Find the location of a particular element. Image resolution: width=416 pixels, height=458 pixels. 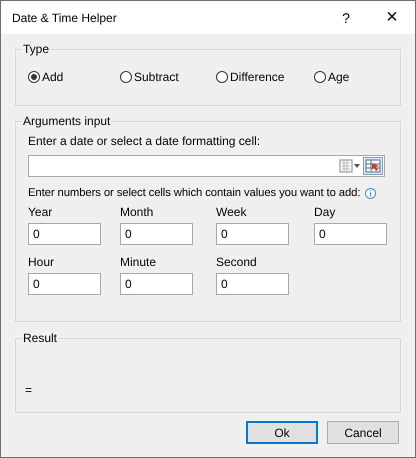

result-text: = is located at coordinates (29, 390).